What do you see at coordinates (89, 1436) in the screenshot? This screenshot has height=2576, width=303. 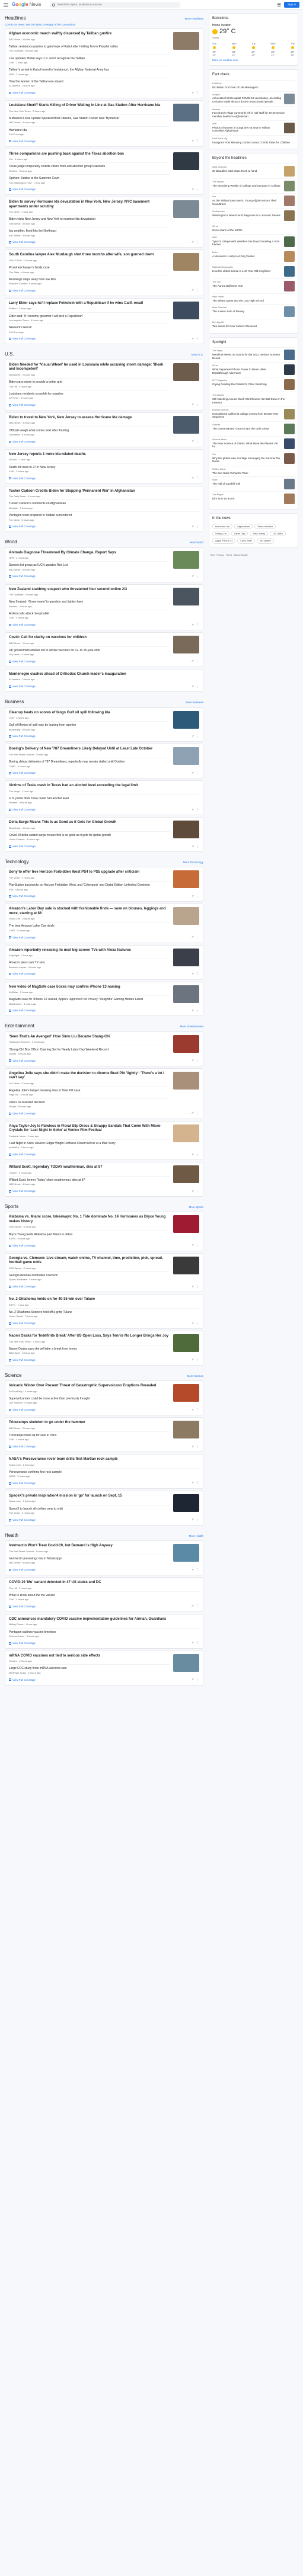 I see `related-headline: Triceratops fossil up for sale in Paris` at bounding box center [89, 1436].